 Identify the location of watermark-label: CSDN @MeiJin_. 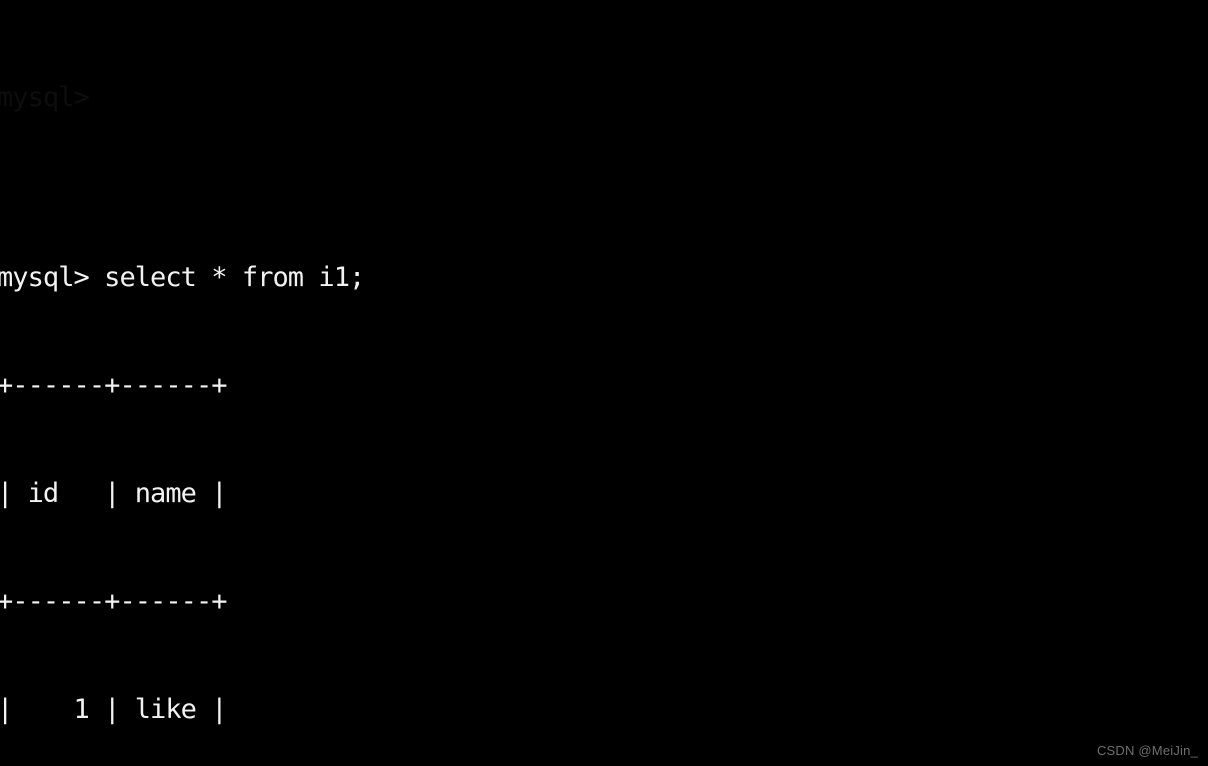
(1147, 750).